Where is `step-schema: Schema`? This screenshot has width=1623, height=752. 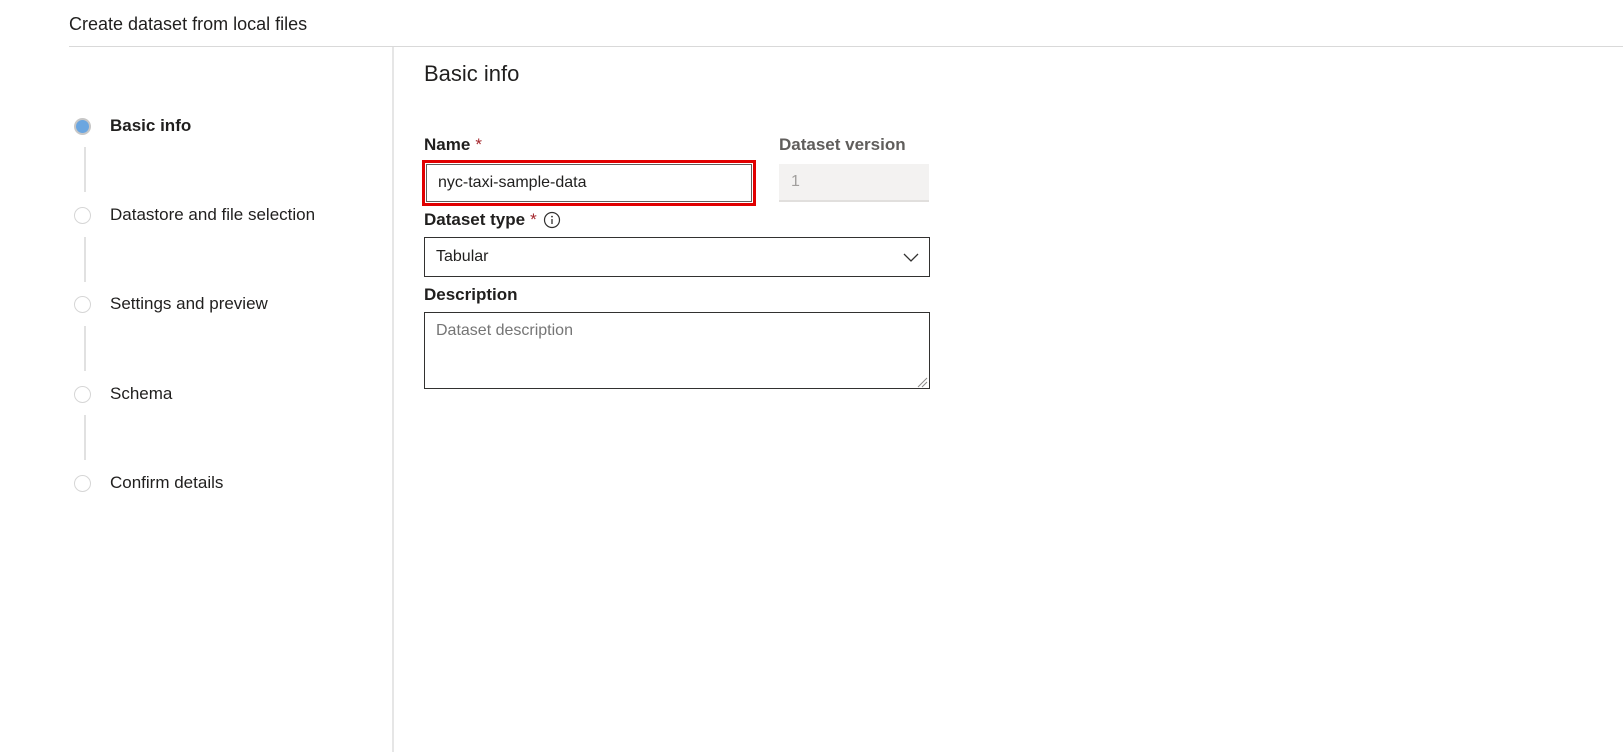
step-schema: Schema is located at coordinates (123, 394).